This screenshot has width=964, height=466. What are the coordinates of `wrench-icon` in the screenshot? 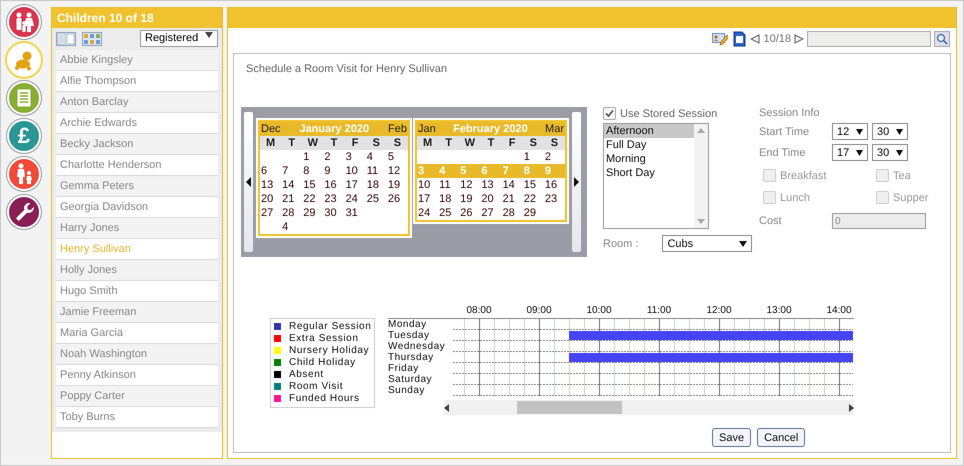 It's located at (24, 212).